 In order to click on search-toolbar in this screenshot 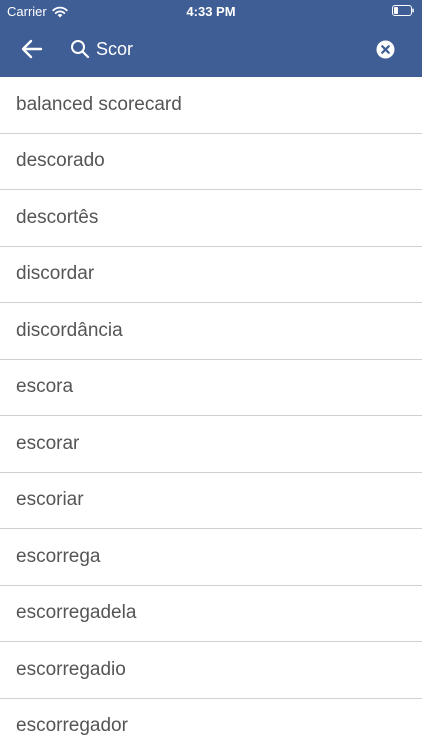, I will do `click(211, 49)`.